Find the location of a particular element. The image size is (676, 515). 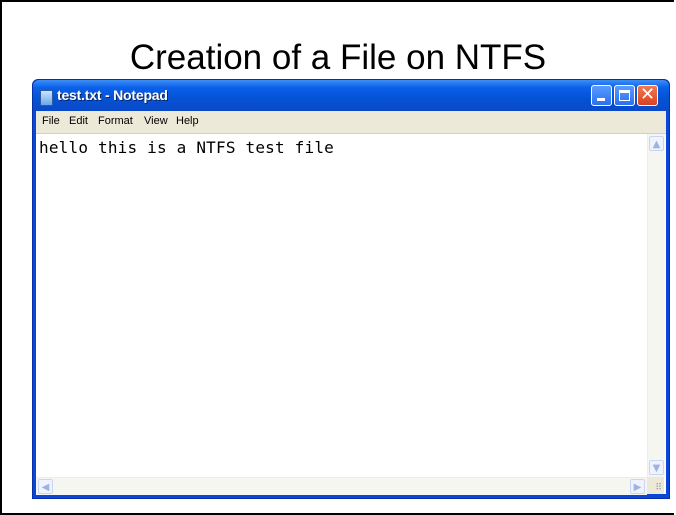

maximize-icon is located at coordinates (624, 95).